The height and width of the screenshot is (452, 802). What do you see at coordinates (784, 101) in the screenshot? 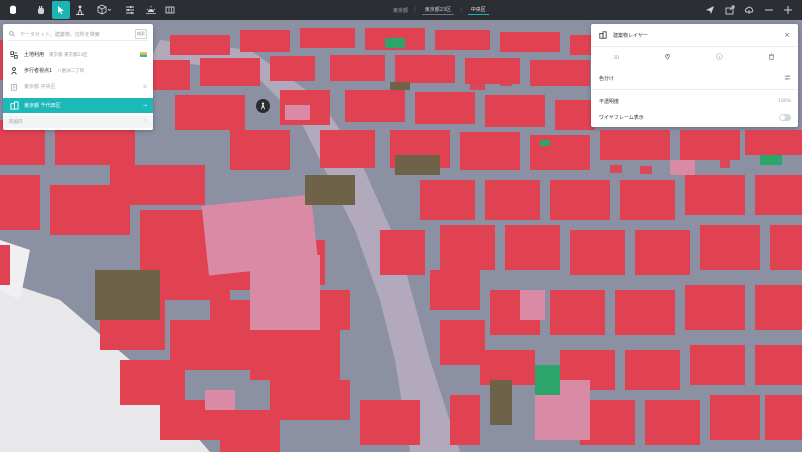
I see `opacity-value: 100%` at bounding box center [784, 101].